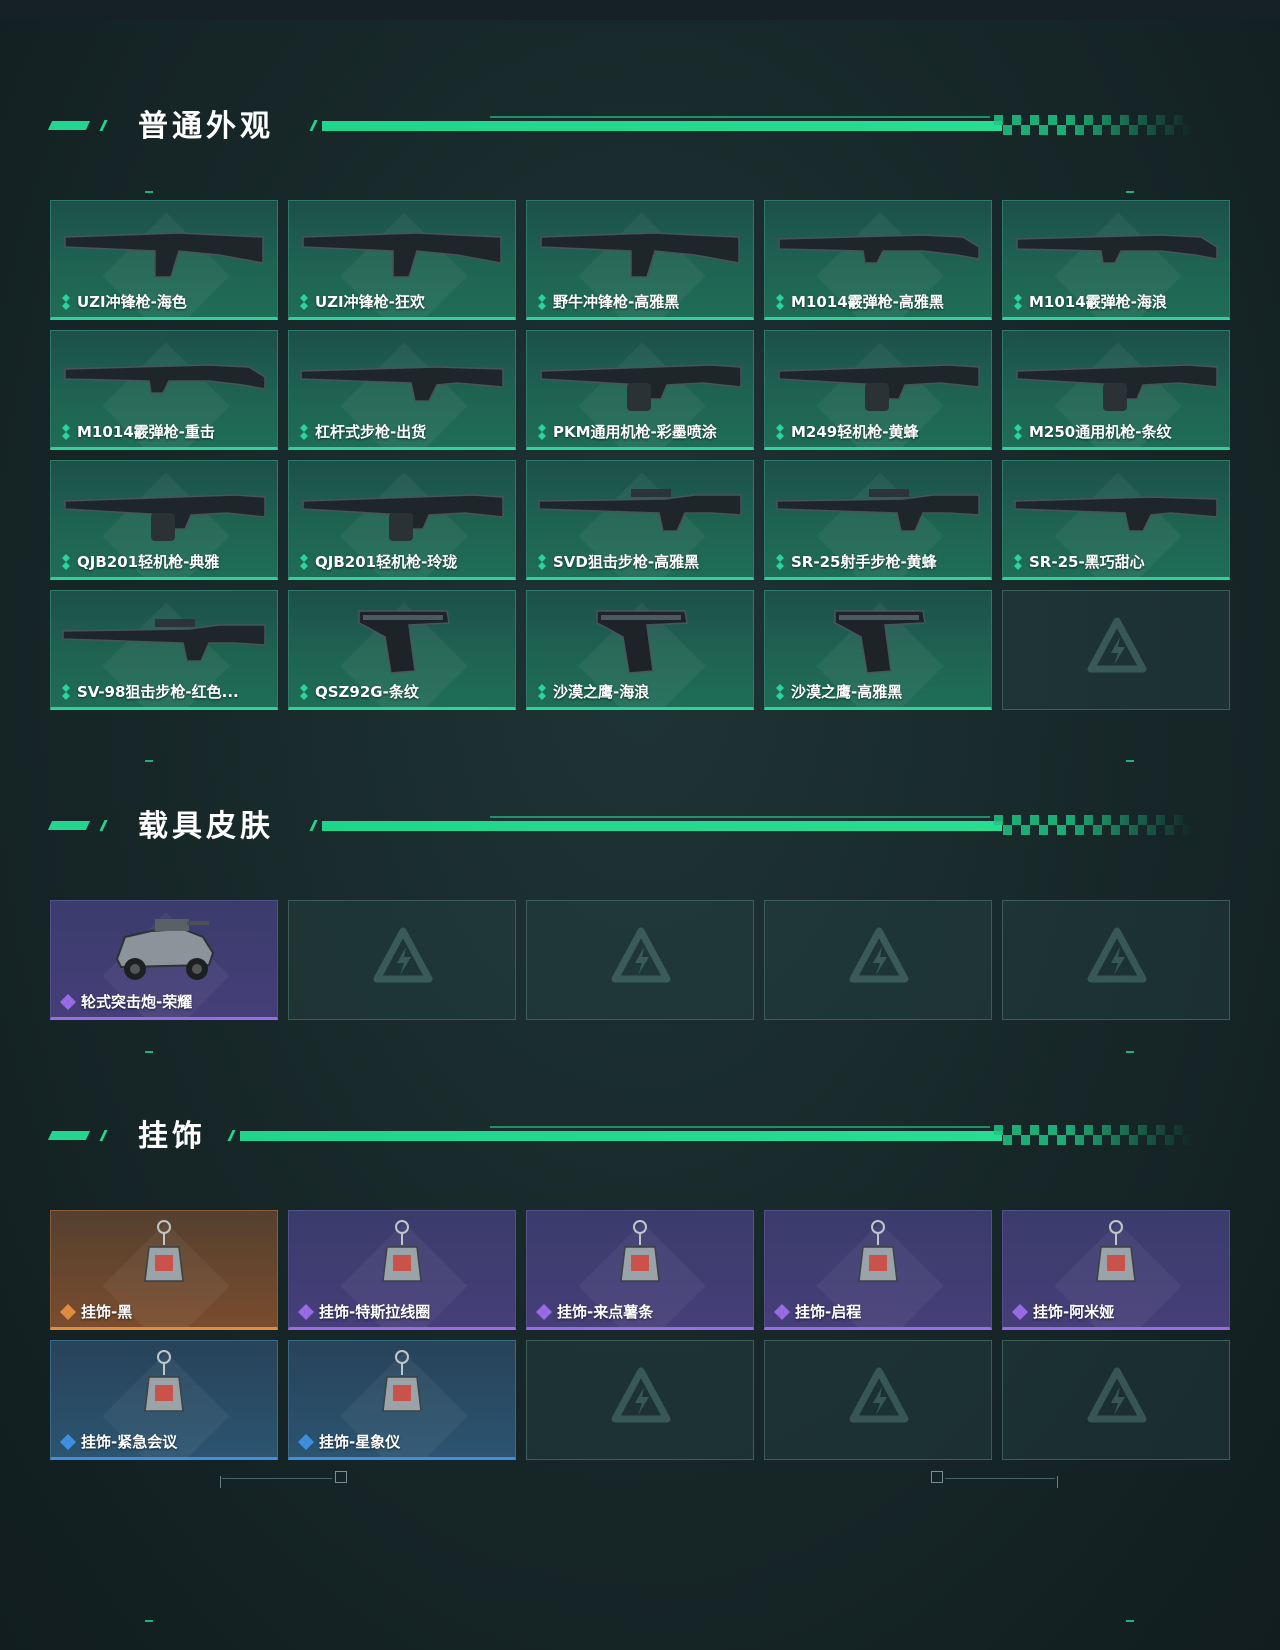 Image resolution: width=1280 pixels, height=1650 pixels. I want to click on item-name: PKM通用机枪-彩墨喷涂, so click(635, 432).